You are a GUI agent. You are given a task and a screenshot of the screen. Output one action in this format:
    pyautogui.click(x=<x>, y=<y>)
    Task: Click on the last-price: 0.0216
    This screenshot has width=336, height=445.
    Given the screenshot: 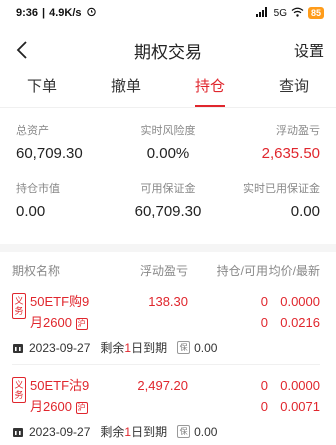 What is the action you would take?
    pyautogui.click(x=300, y=322)
    